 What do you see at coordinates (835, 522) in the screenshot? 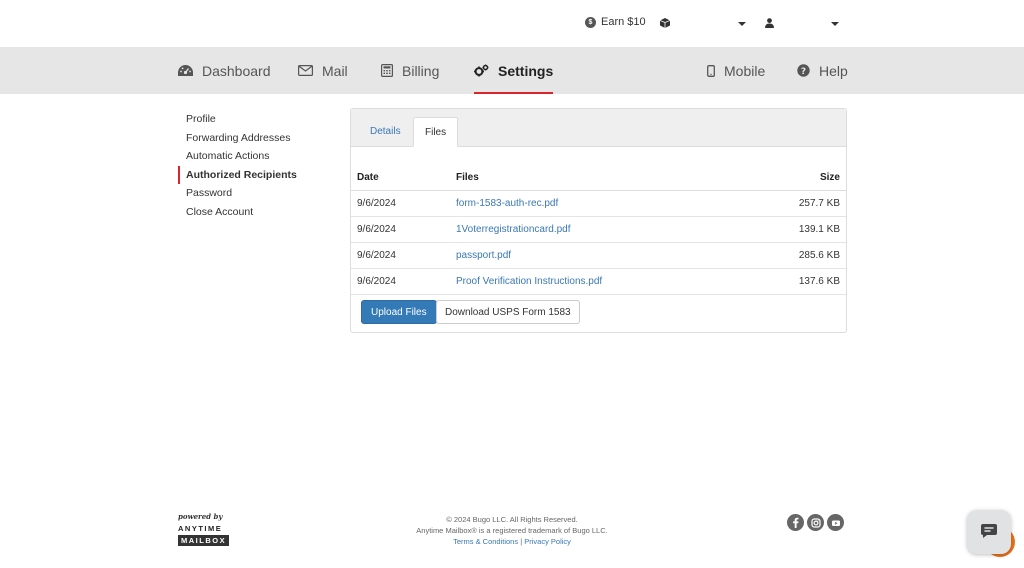
I see `youtube-icon` at bounding box center [835, 522].